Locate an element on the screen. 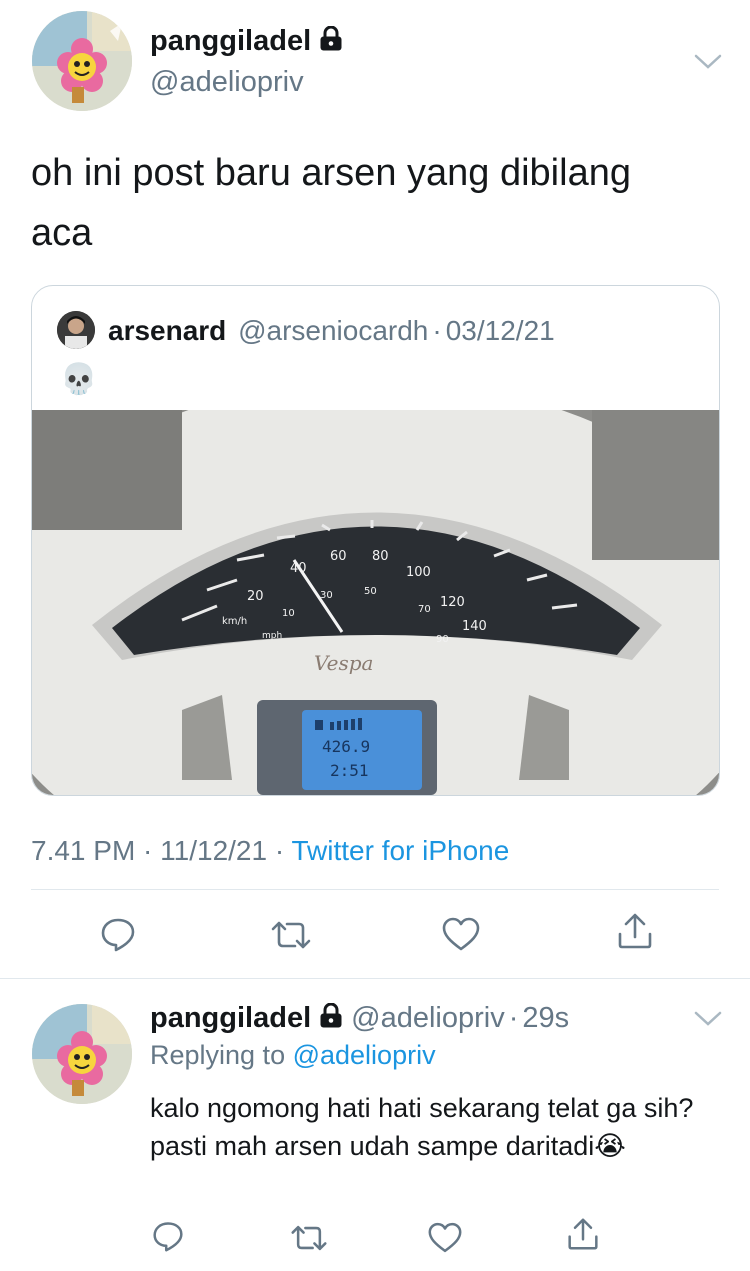  reply-like-button is located at coordinates (445, 1237).